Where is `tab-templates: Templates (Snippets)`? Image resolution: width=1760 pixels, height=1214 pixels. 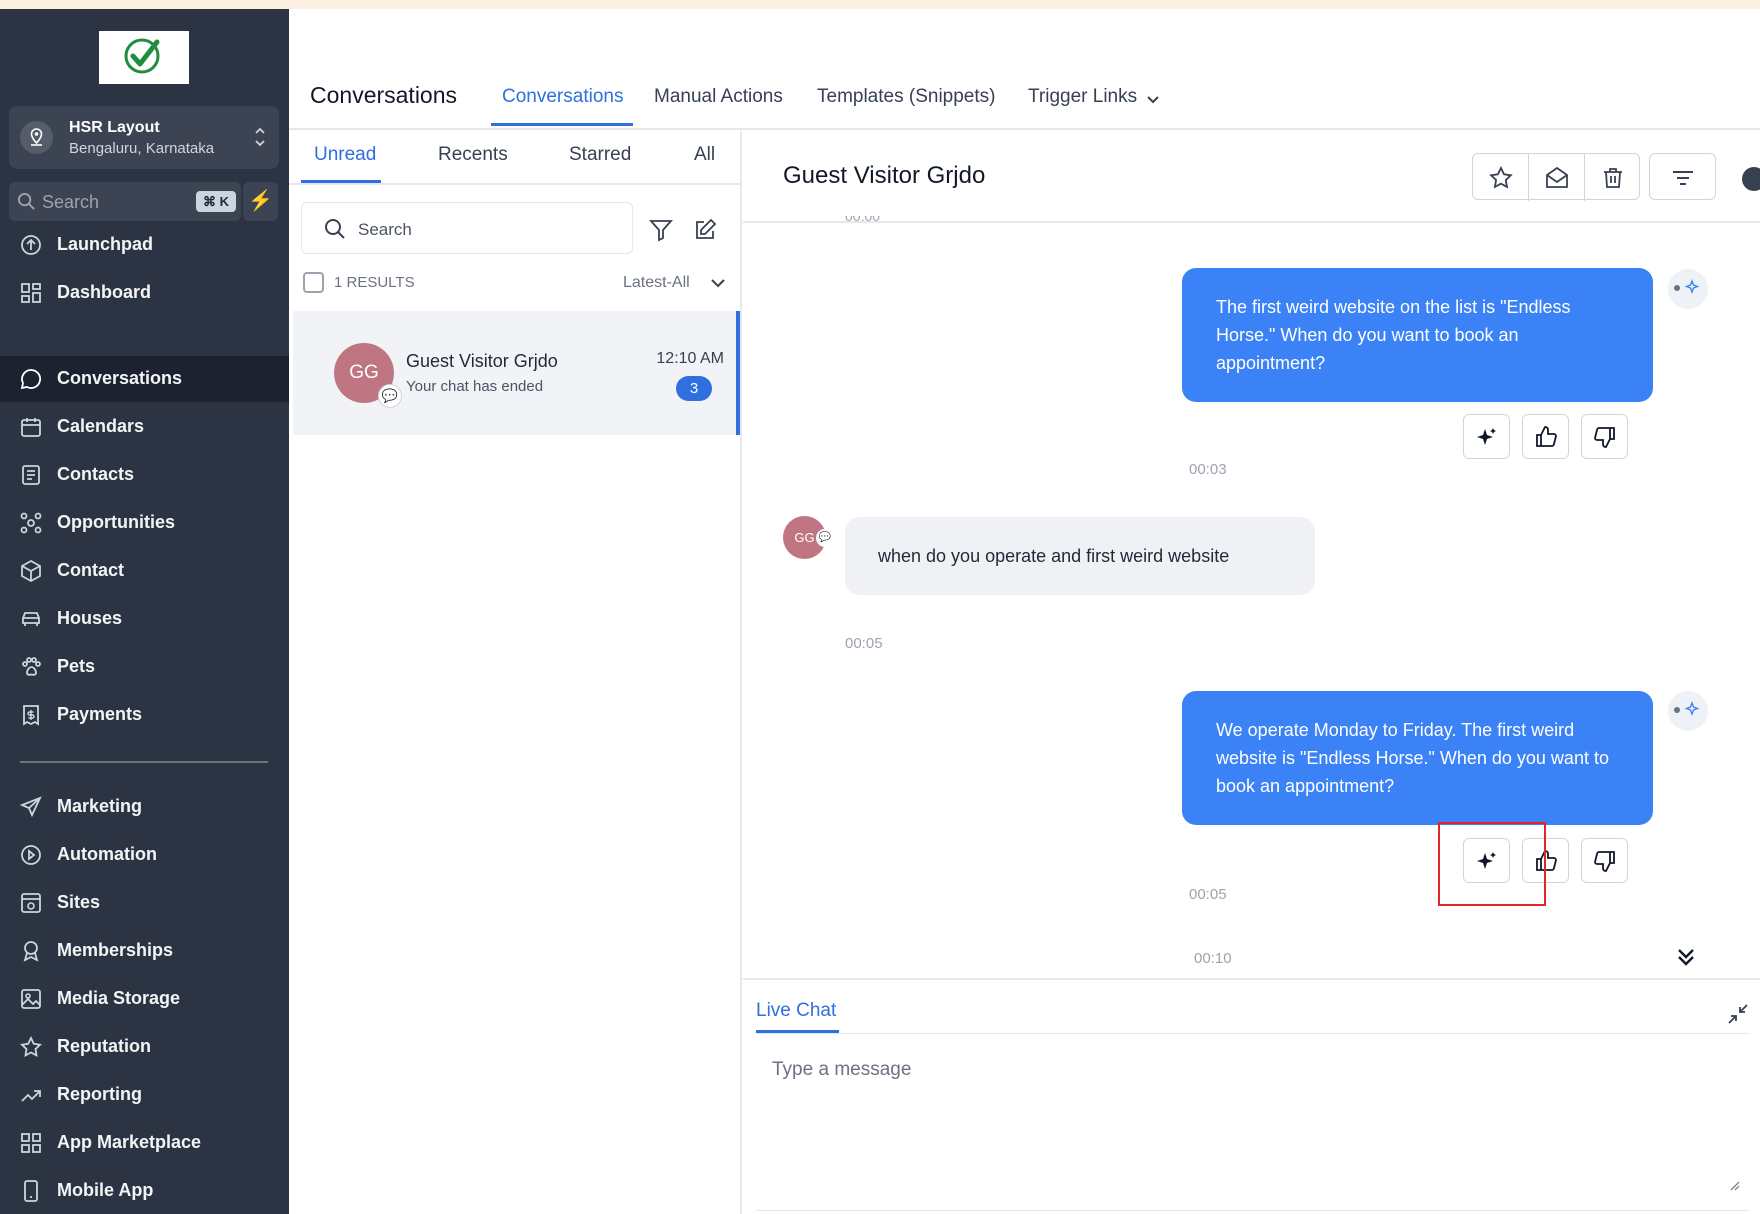
tab-templates: Templates (Snippets) is located at coordinates (906, 97).